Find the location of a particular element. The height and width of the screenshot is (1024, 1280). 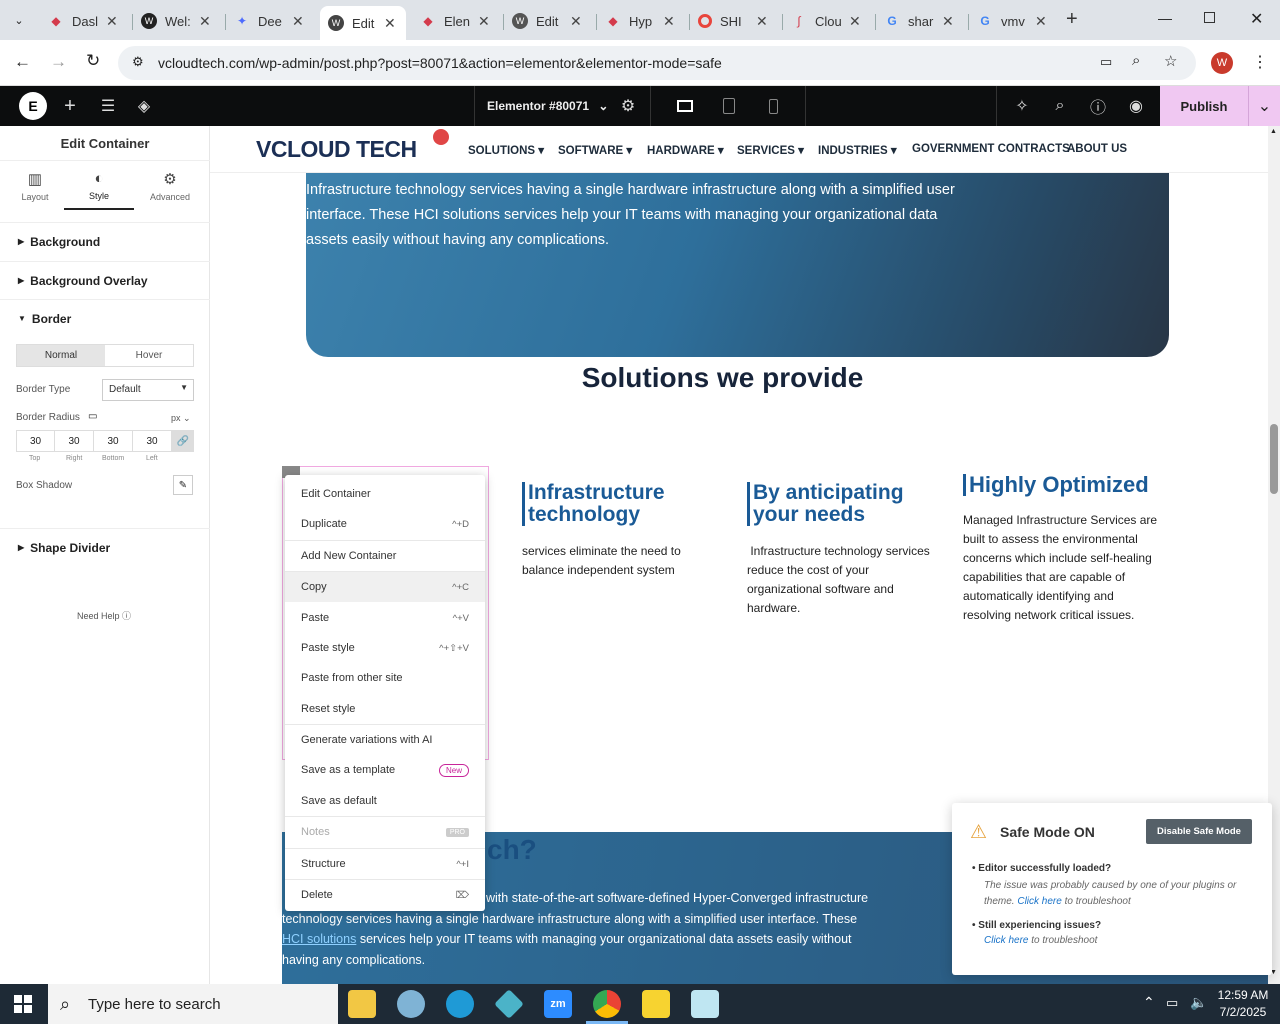

browser-tab: ◆ Elen ✕ is located at coordinates (460, 21).